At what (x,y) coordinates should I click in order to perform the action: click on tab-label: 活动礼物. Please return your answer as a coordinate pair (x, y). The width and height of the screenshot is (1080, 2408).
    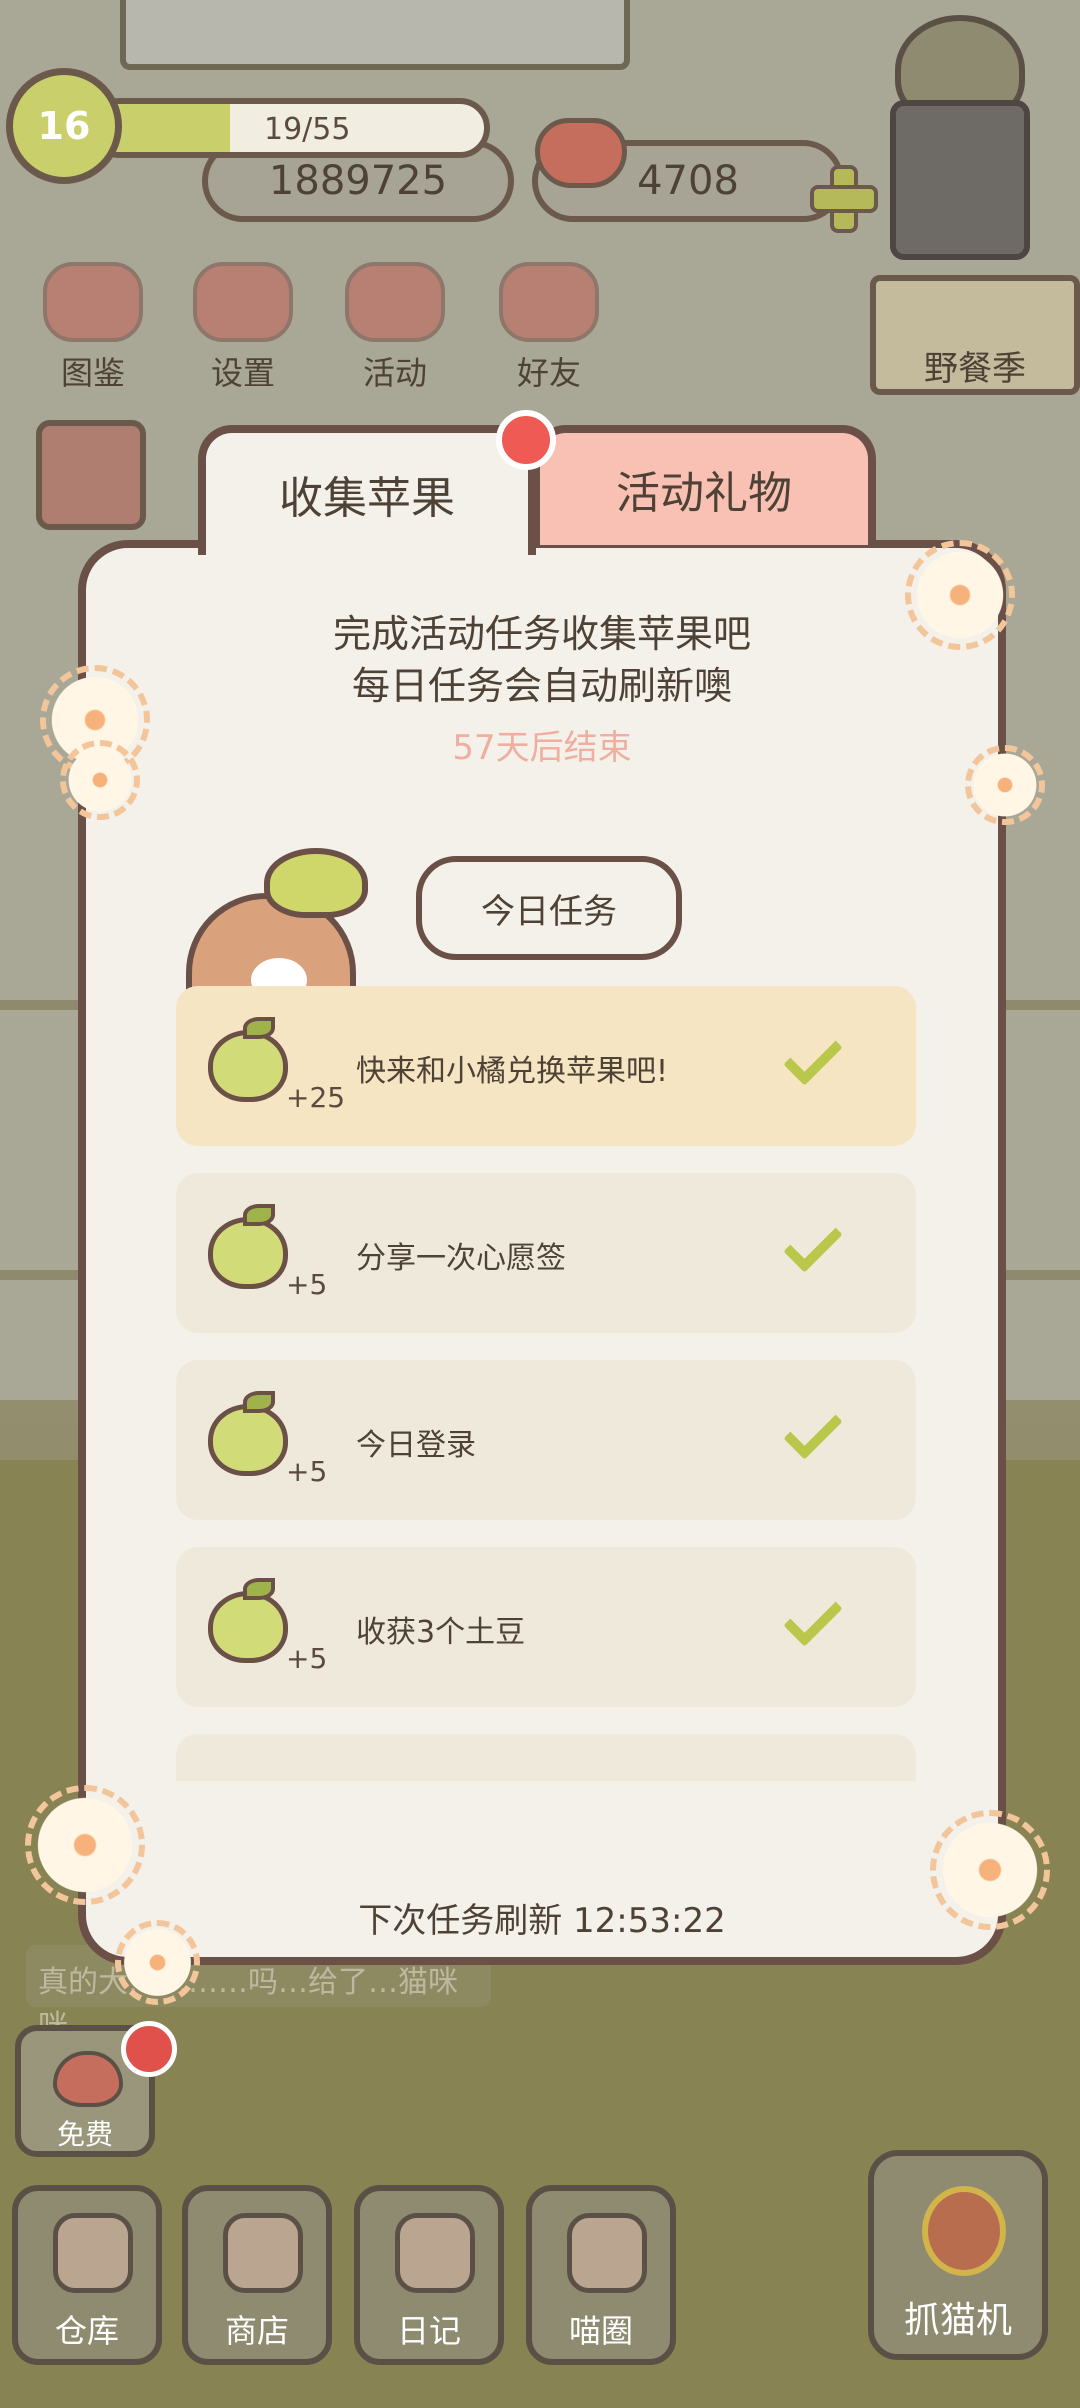
    Looking at the image, I should click on (704, 493).